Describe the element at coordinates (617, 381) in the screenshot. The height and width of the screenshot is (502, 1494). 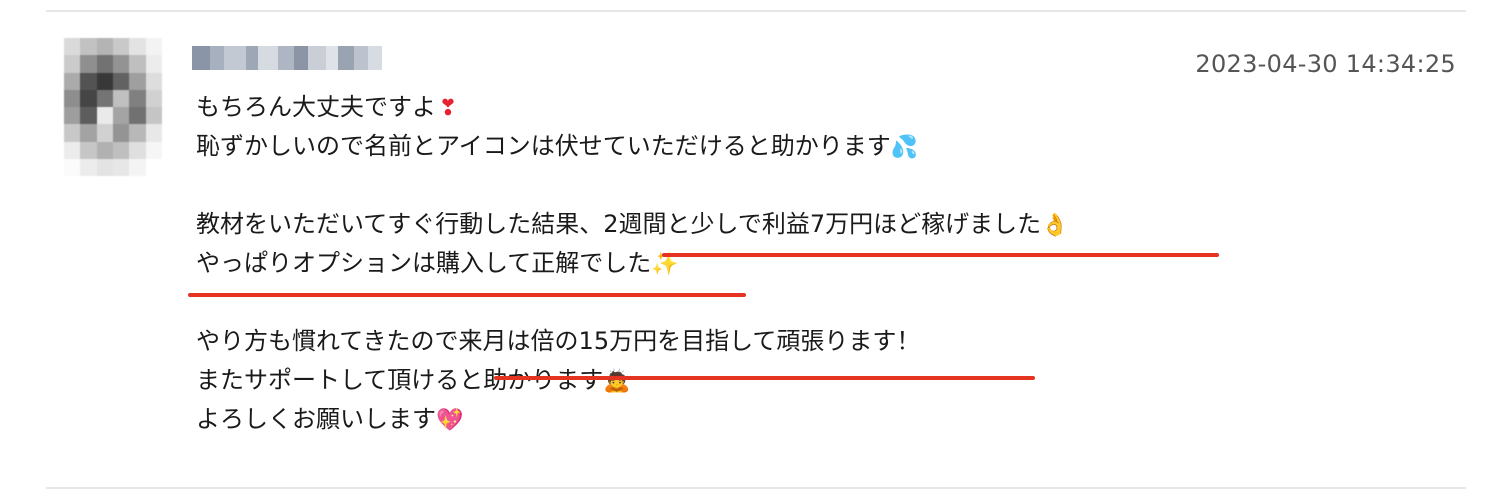
I see `bowing-person-icon: 🙇` at that location.